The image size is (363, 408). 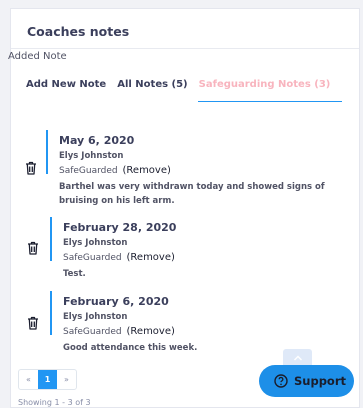 I want to click on note-text: Test., so click(x=74, y=274).